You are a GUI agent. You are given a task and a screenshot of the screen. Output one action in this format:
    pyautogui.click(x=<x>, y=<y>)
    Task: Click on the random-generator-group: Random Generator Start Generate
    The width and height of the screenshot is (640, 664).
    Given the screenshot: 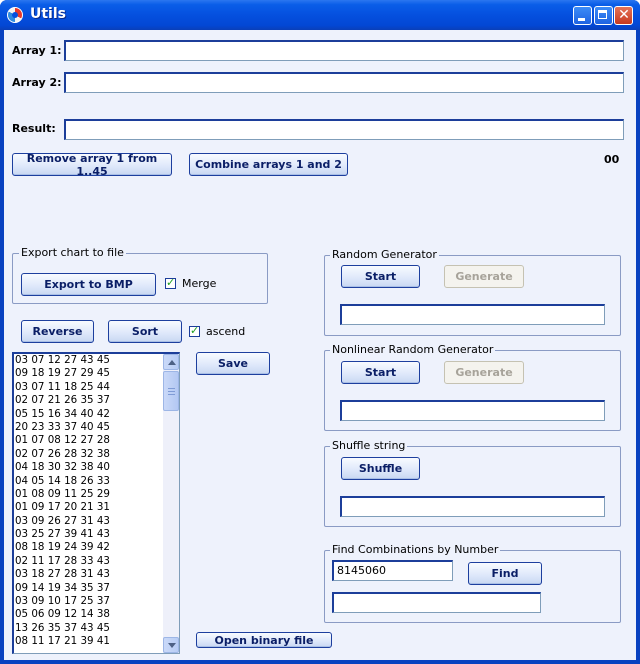 What is the action you would take?
    pyautogui.click(x=472, y=292)
    